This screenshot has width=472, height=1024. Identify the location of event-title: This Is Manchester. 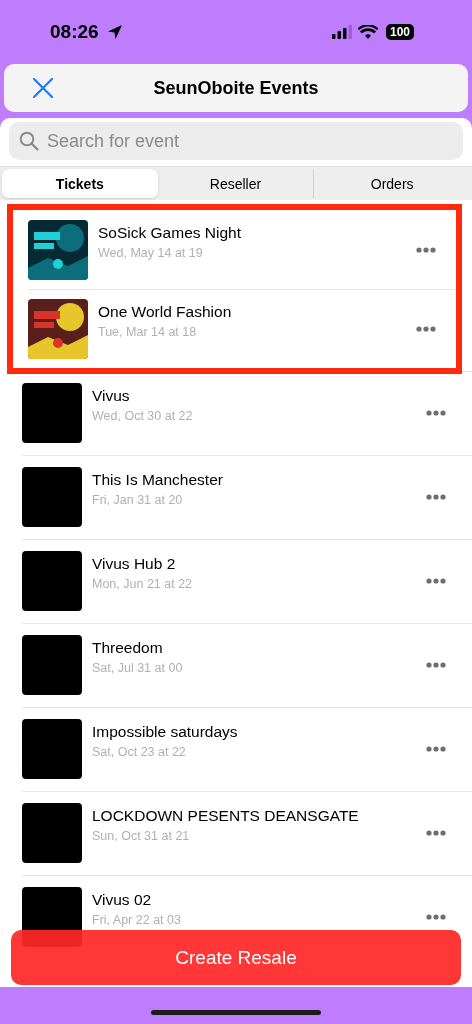
(259, 480).